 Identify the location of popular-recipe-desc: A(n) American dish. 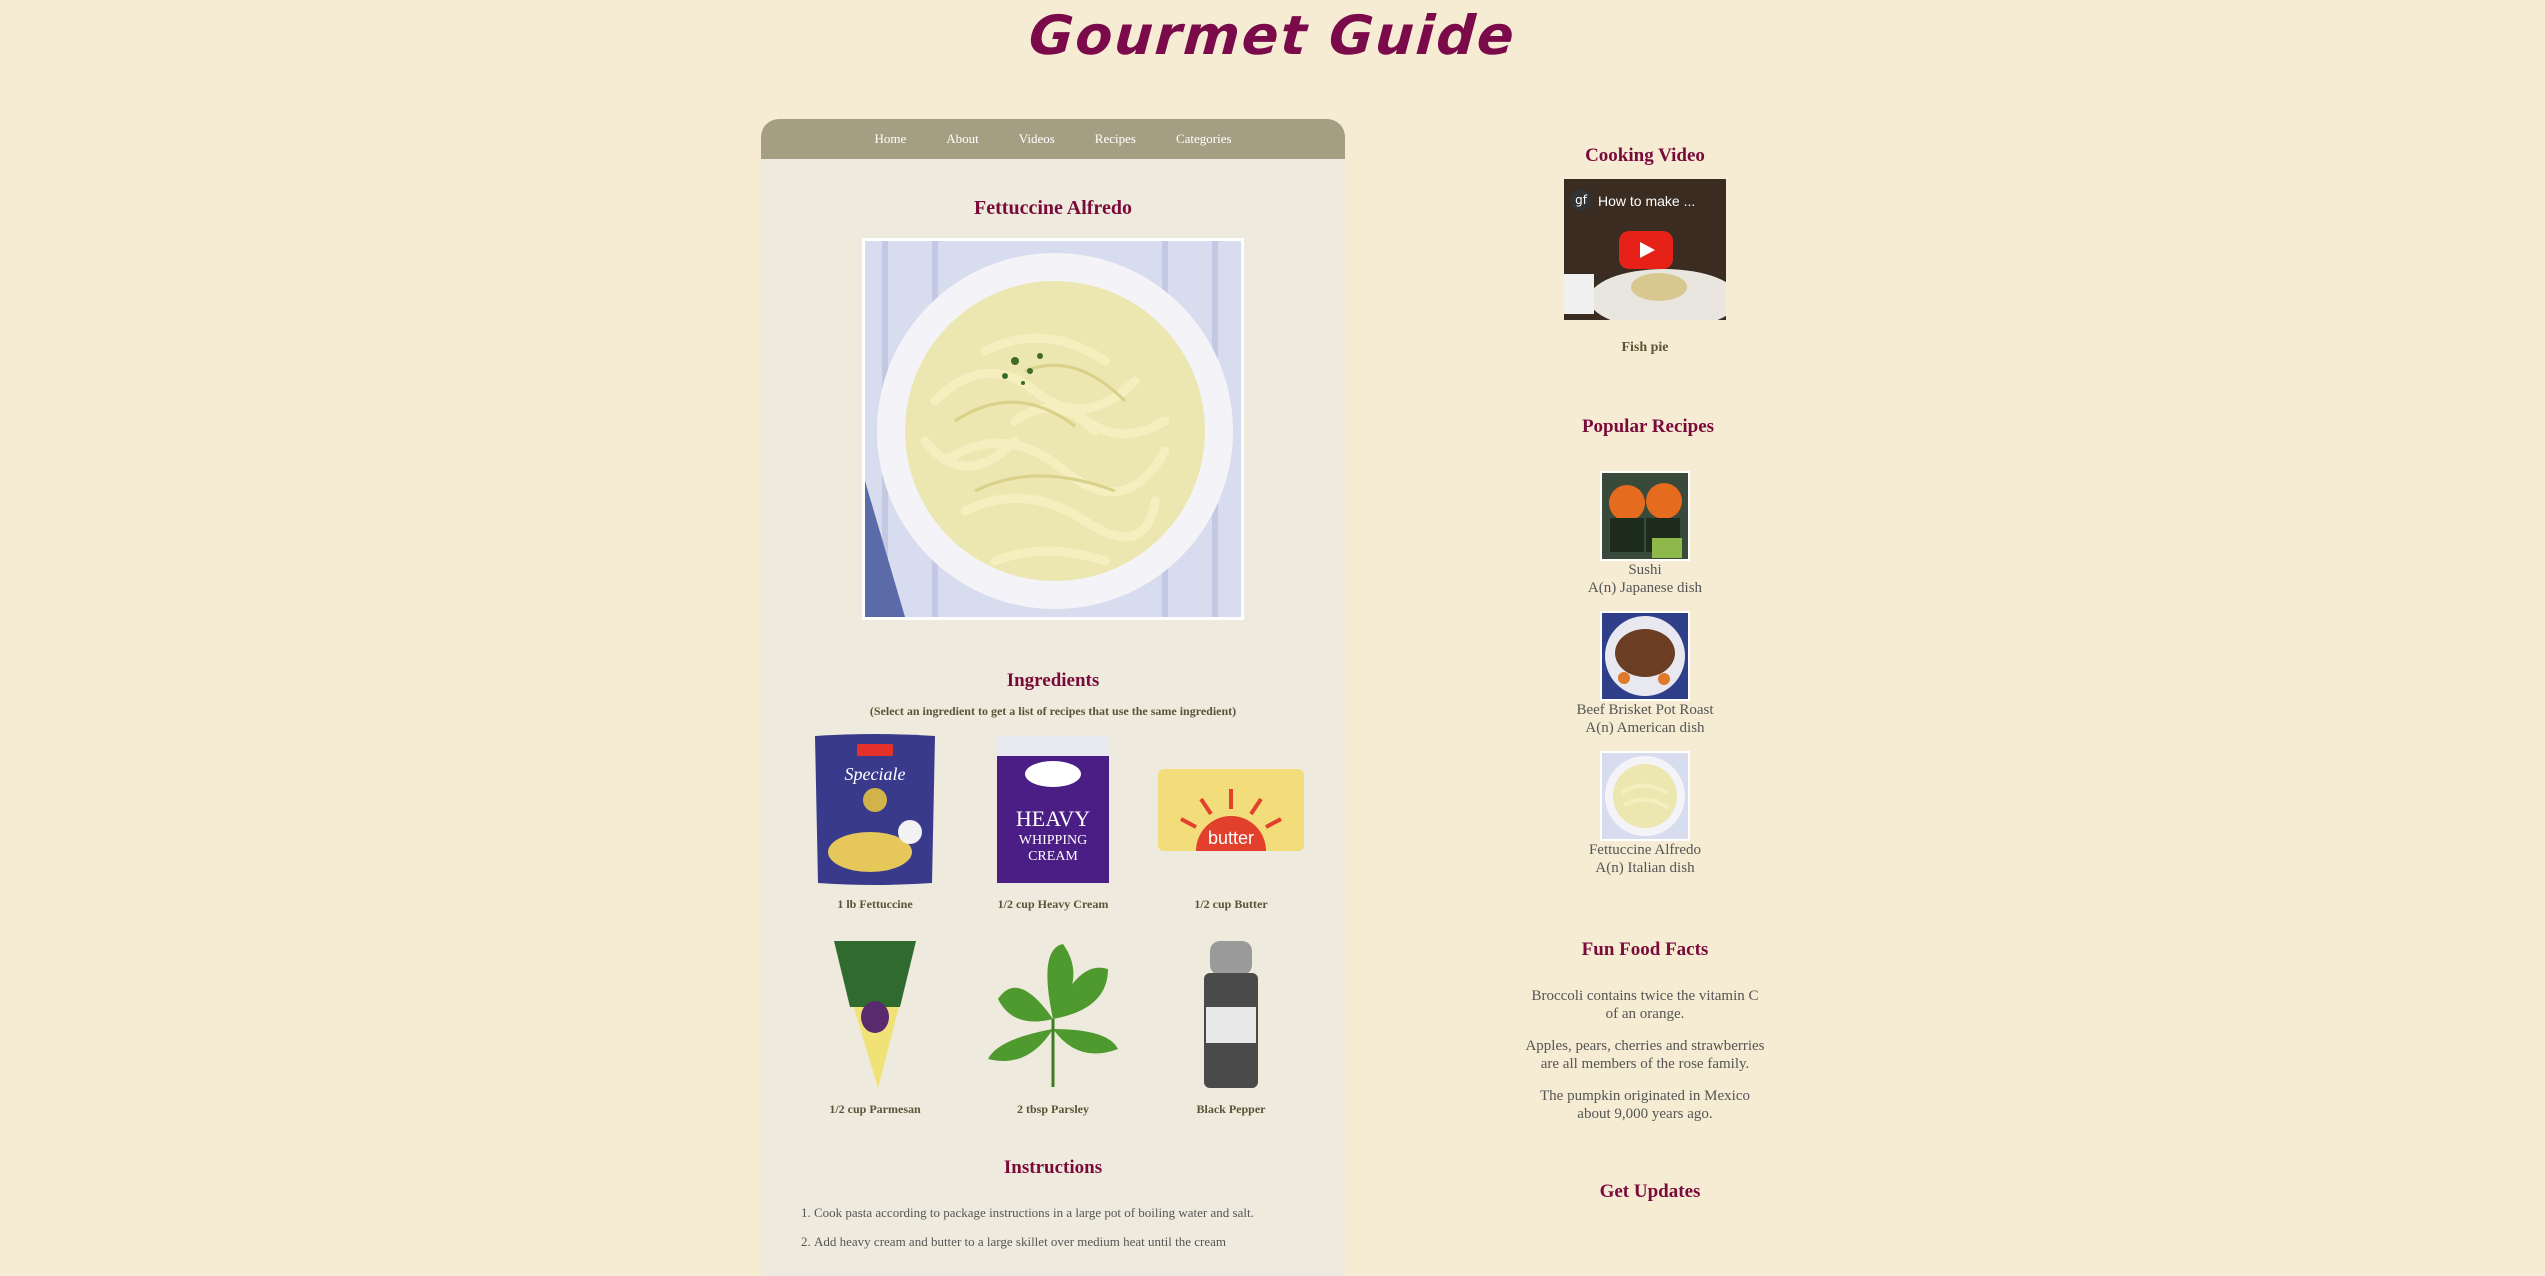
(1645, 728).